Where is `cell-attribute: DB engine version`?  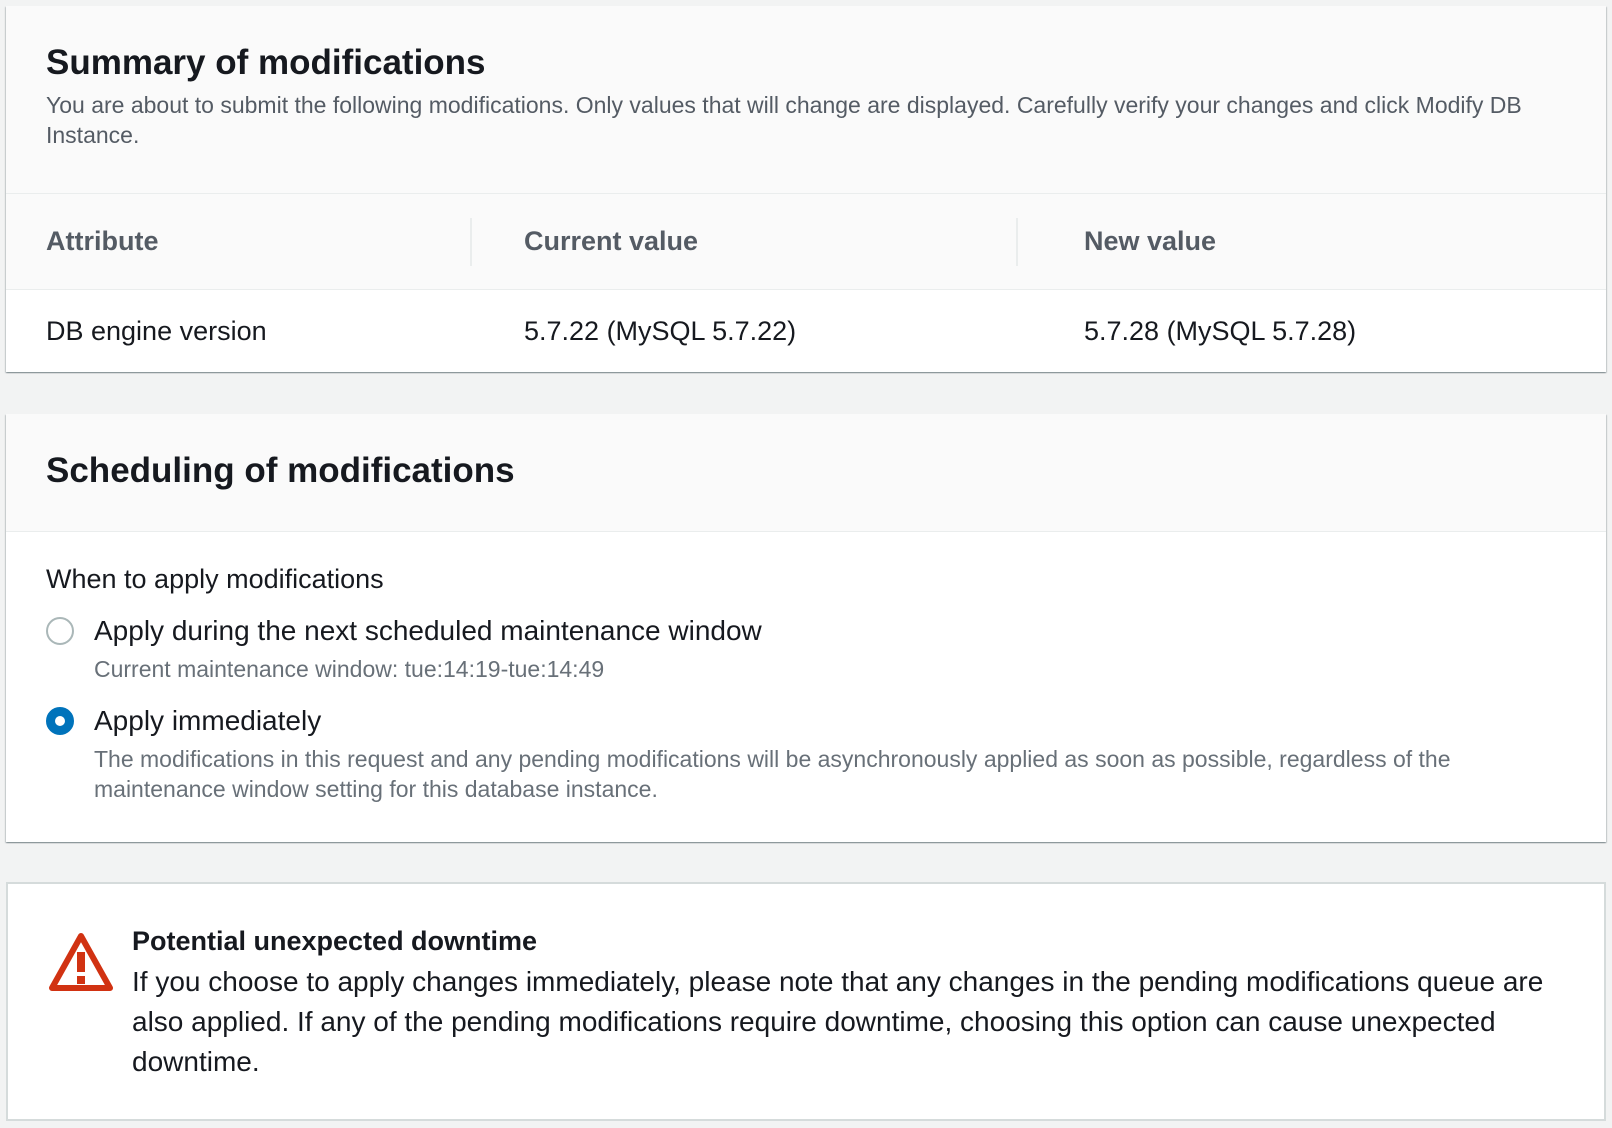 cell-attribute: DB engine version is located at coordinates (156, 331).